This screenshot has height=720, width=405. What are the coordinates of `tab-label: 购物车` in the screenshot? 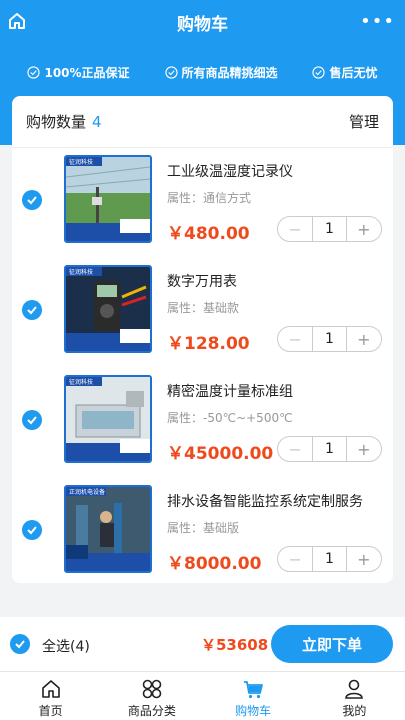 It's located at (253, 711).